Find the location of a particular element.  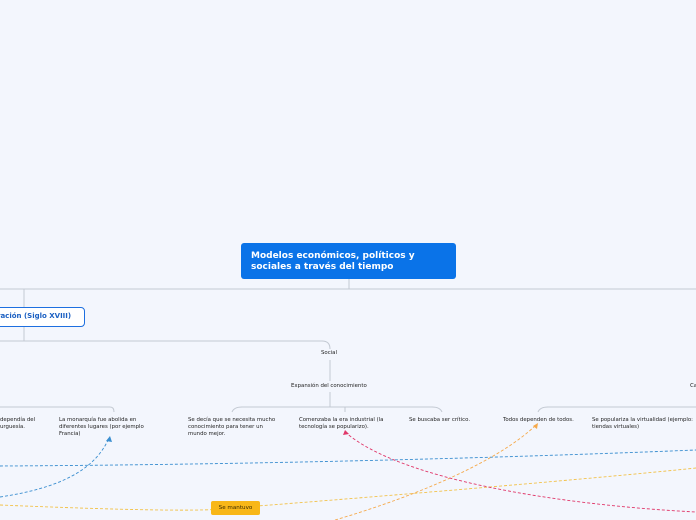

leaf-left-cut-line-1: dependía del is located at coordinates (17, 420).